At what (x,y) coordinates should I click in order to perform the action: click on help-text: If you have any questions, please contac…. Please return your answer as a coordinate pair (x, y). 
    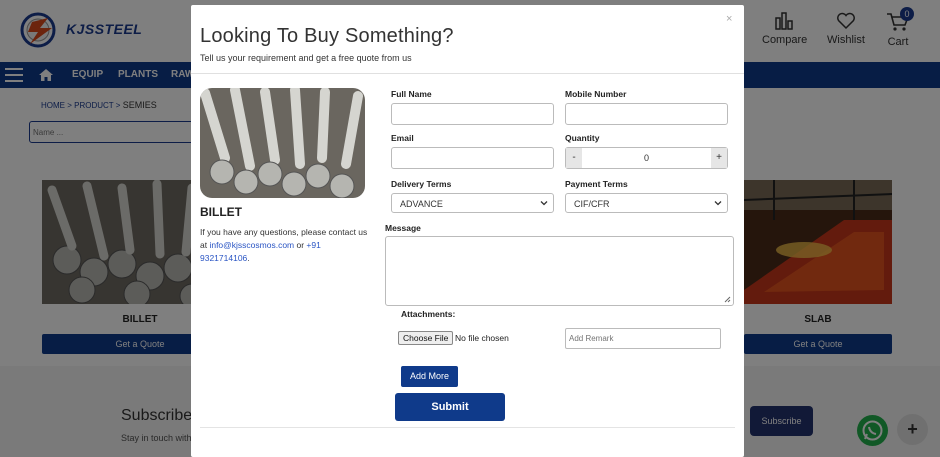
    Looking at the image, I should click on (285, 245).